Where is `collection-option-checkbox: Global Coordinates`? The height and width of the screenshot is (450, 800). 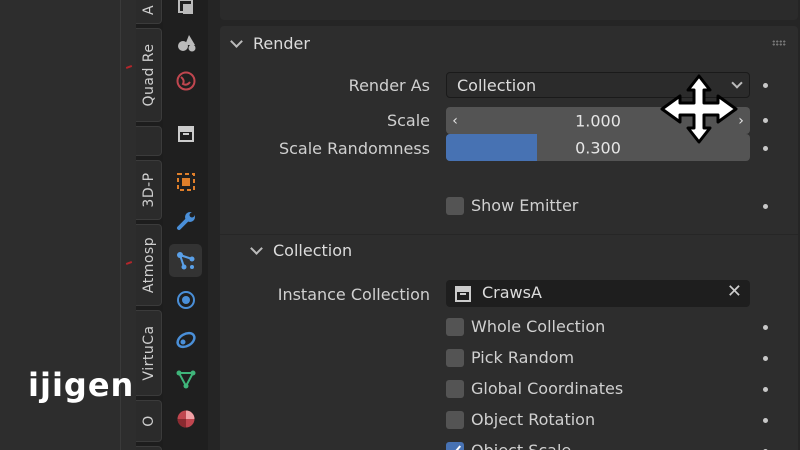 collection-option-checkbox: Global Coordinates is located at coordinates (534, 388).